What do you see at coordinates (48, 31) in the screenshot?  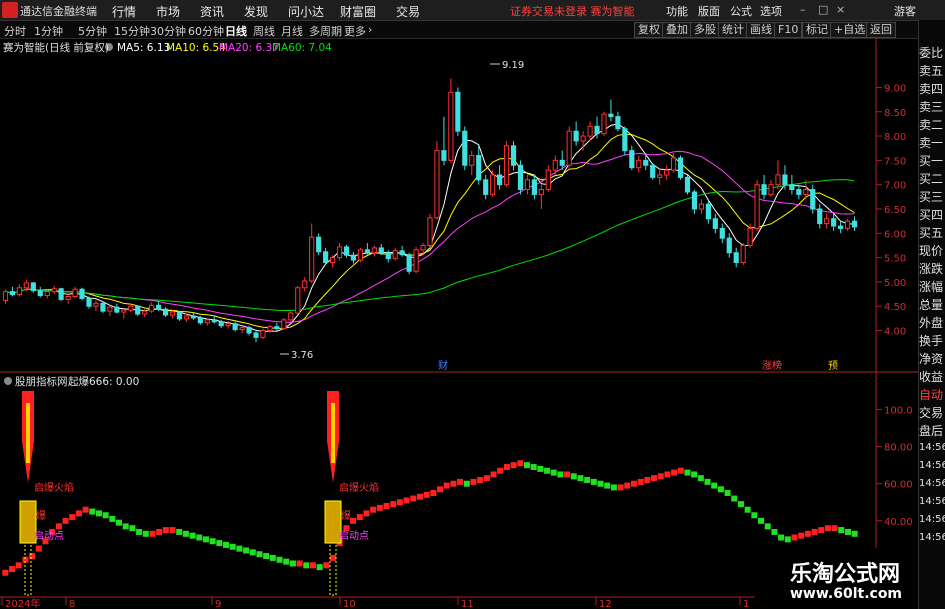 I see `period-1min: 1分钟` at bounding box center [48, 31].